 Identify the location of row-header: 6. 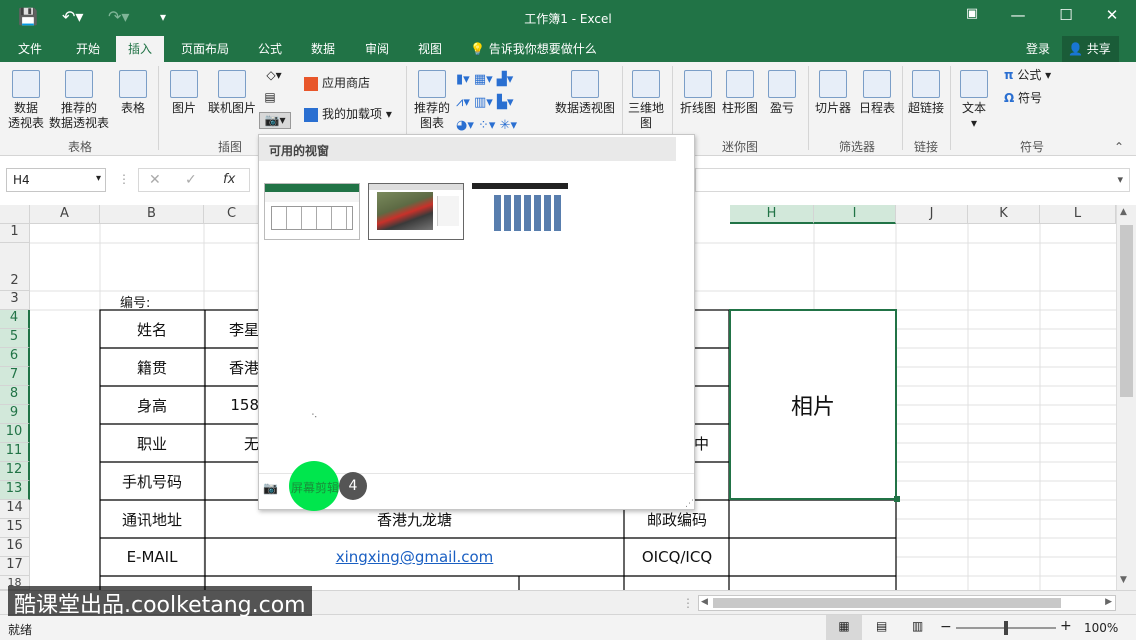
(15, 357).